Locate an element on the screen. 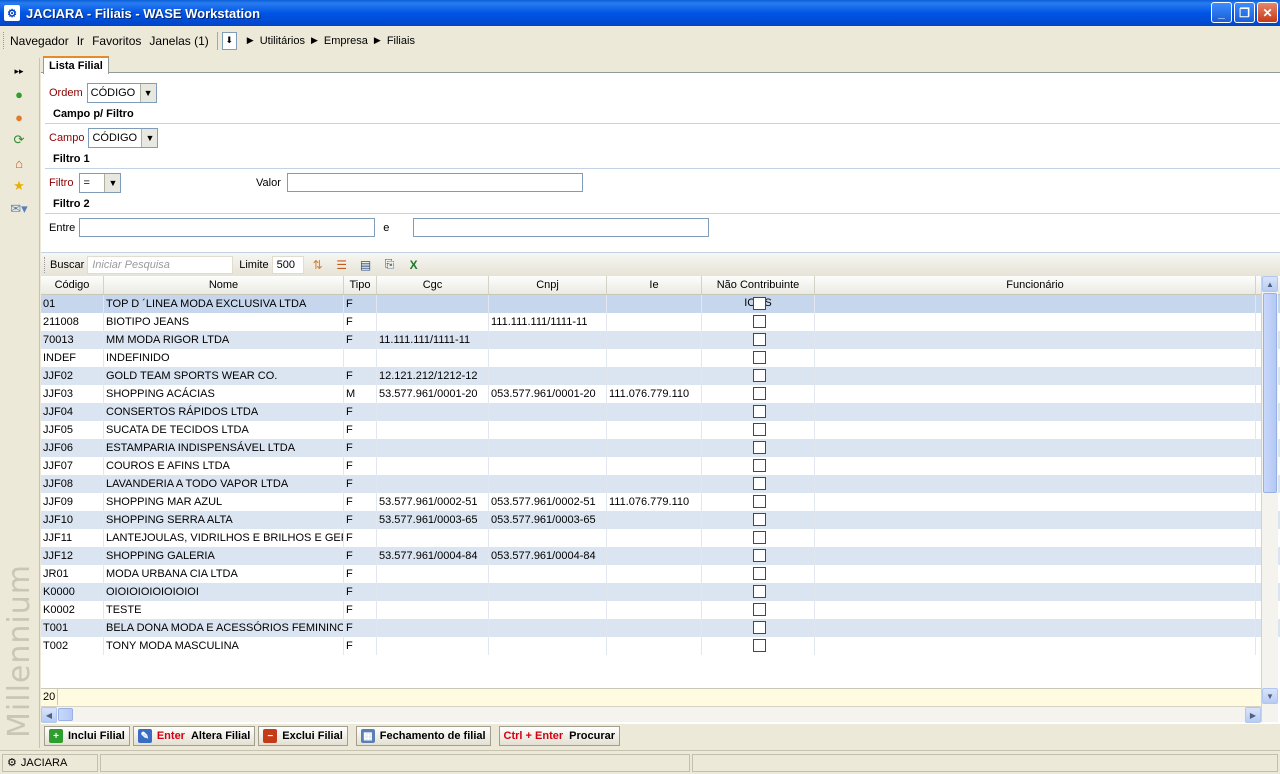  expand-icon: ▸▸ is located at coordinates (19, 71).